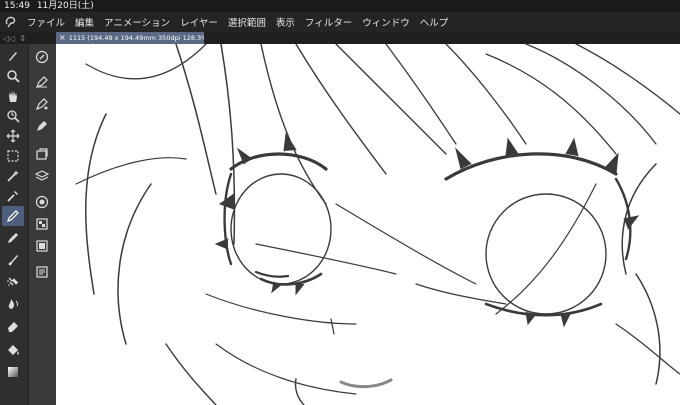 This screenshot has width=680, height=405. What do you see at coordinates (42, 82) in the screenshot?
I see `g-pen-icon` at bounding box center [42, 82].